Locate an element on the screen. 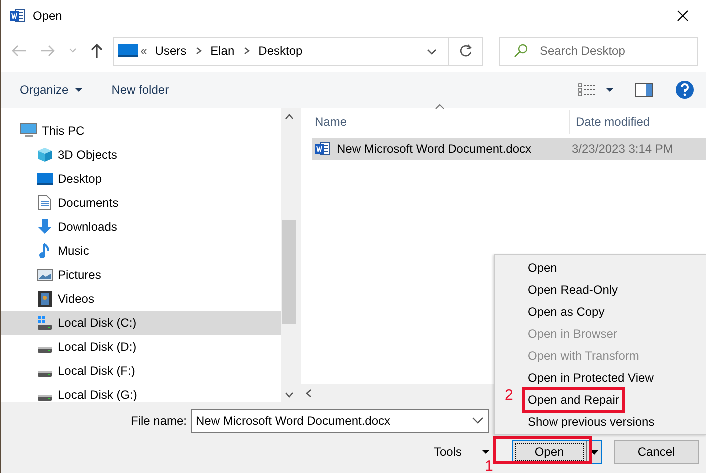 This screenshot has height=473, width=706. help-icon is located at coordinates (685, 90).